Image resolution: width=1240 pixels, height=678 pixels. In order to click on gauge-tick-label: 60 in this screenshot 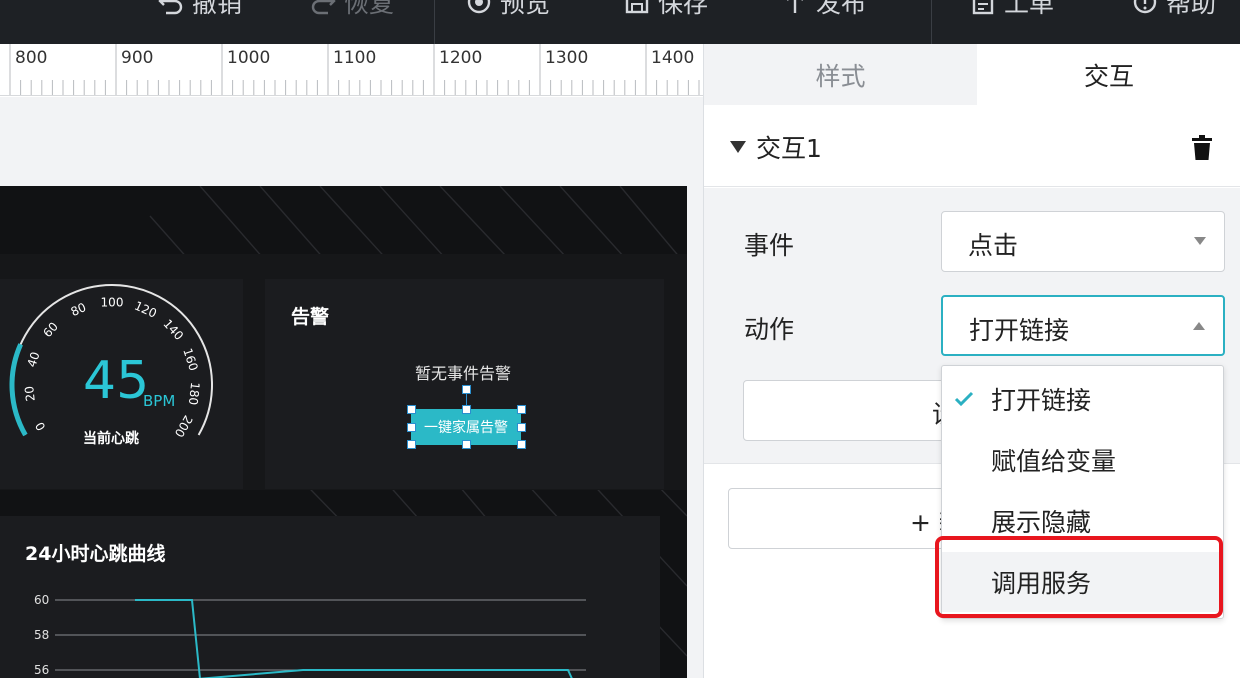, I will do `click(50, 329)`.